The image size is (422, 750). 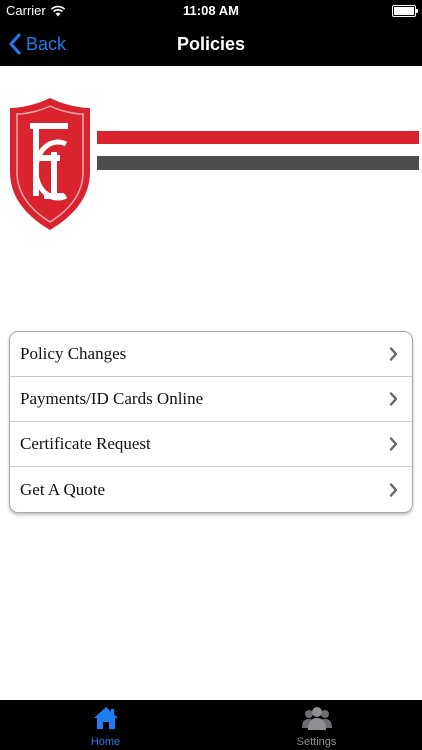 I want to click on menu-item-policy-changes: Policy Changes, so click(x=211, y=354).